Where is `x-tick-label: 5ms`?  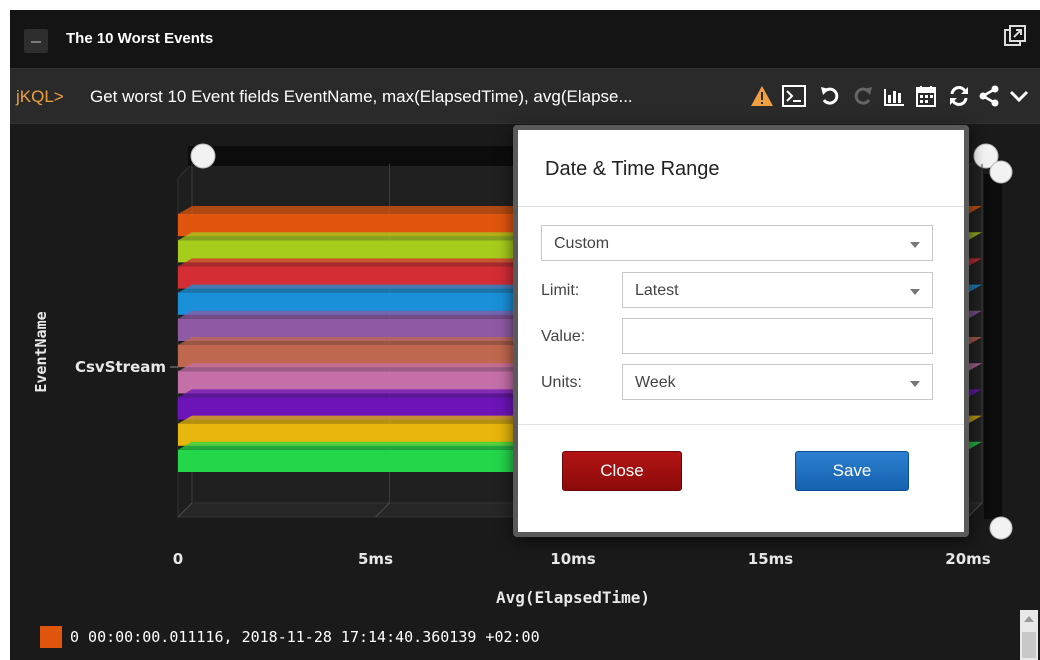 x-tick-label: 5ms is located at coordinates (375, 559).